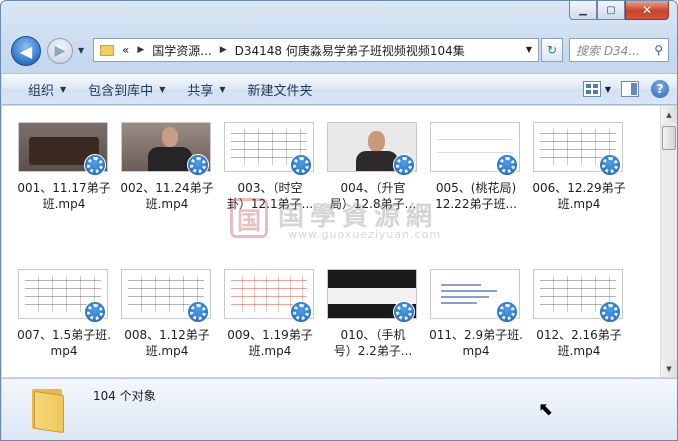  I want to click on address-dropdown-icon: ▼, so click(529, 49).